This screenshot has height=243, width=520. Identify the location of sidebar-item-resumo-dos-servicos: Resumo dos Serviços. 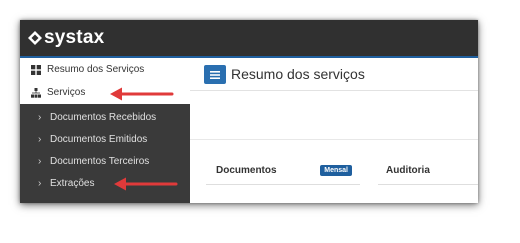
(105, 69).